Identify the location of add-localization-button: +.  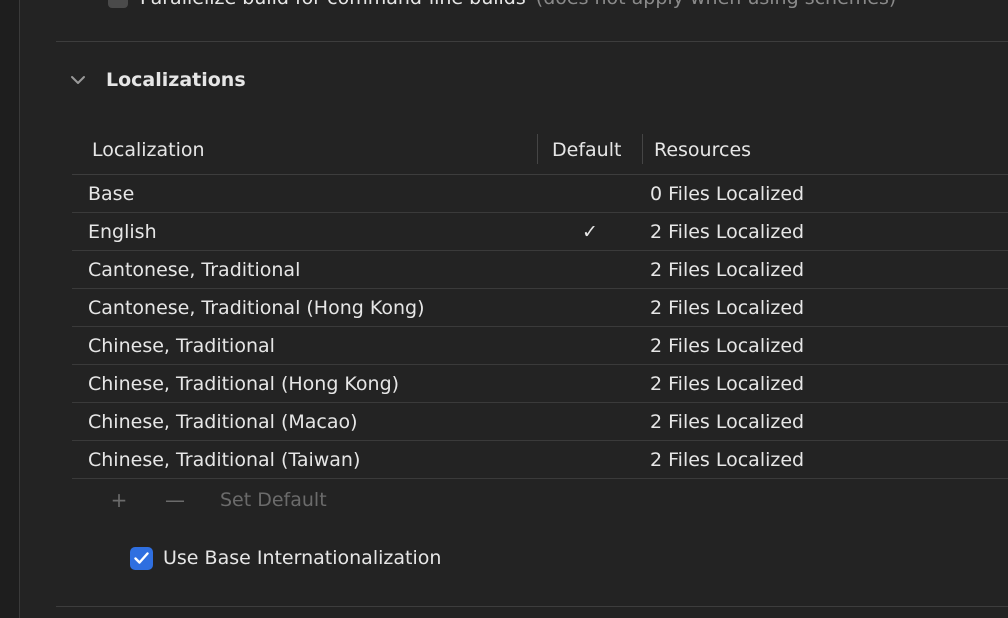
(119, 500).